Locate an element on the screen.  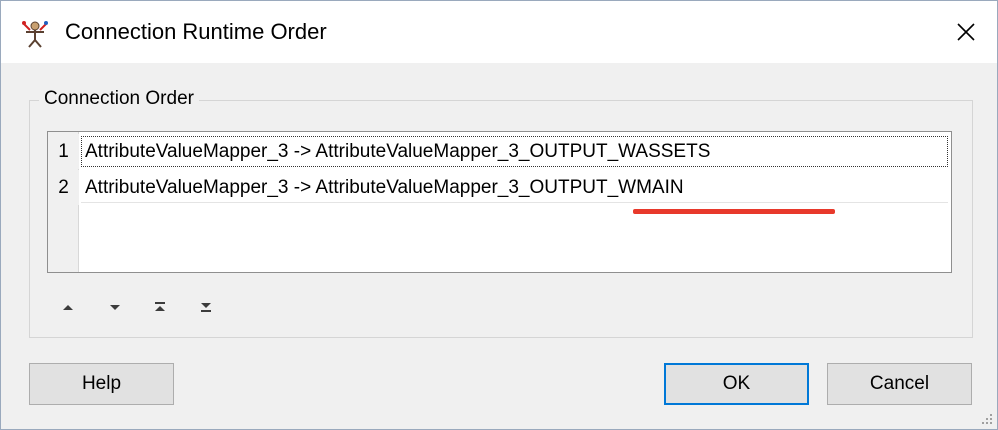
close-button is located at coordinates (966, 32).